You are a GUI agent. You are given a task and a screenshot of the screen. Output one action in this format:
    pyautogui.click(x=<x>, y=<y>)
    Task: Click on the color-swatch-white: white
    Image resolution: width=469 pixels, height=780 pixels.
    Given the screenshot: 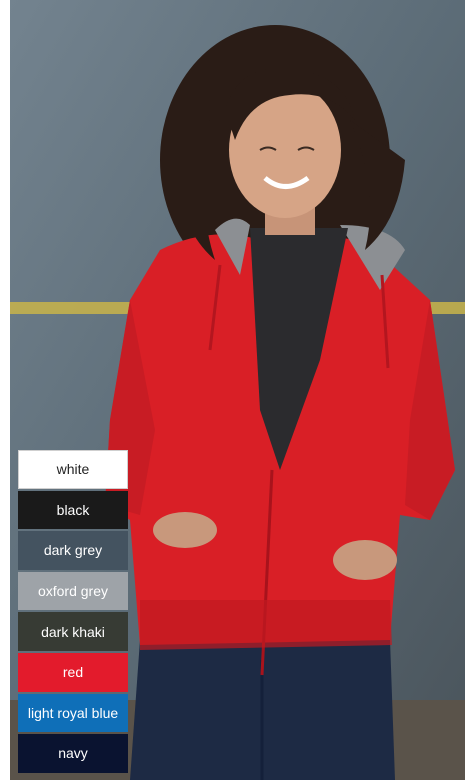 What is the action you would take?
    pyautogui.click(x=73, y=469)
    